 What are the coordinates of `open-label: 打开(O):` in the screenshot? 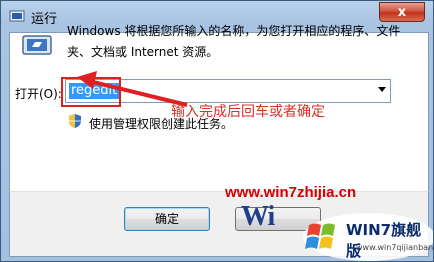 It's located at (38, 94).